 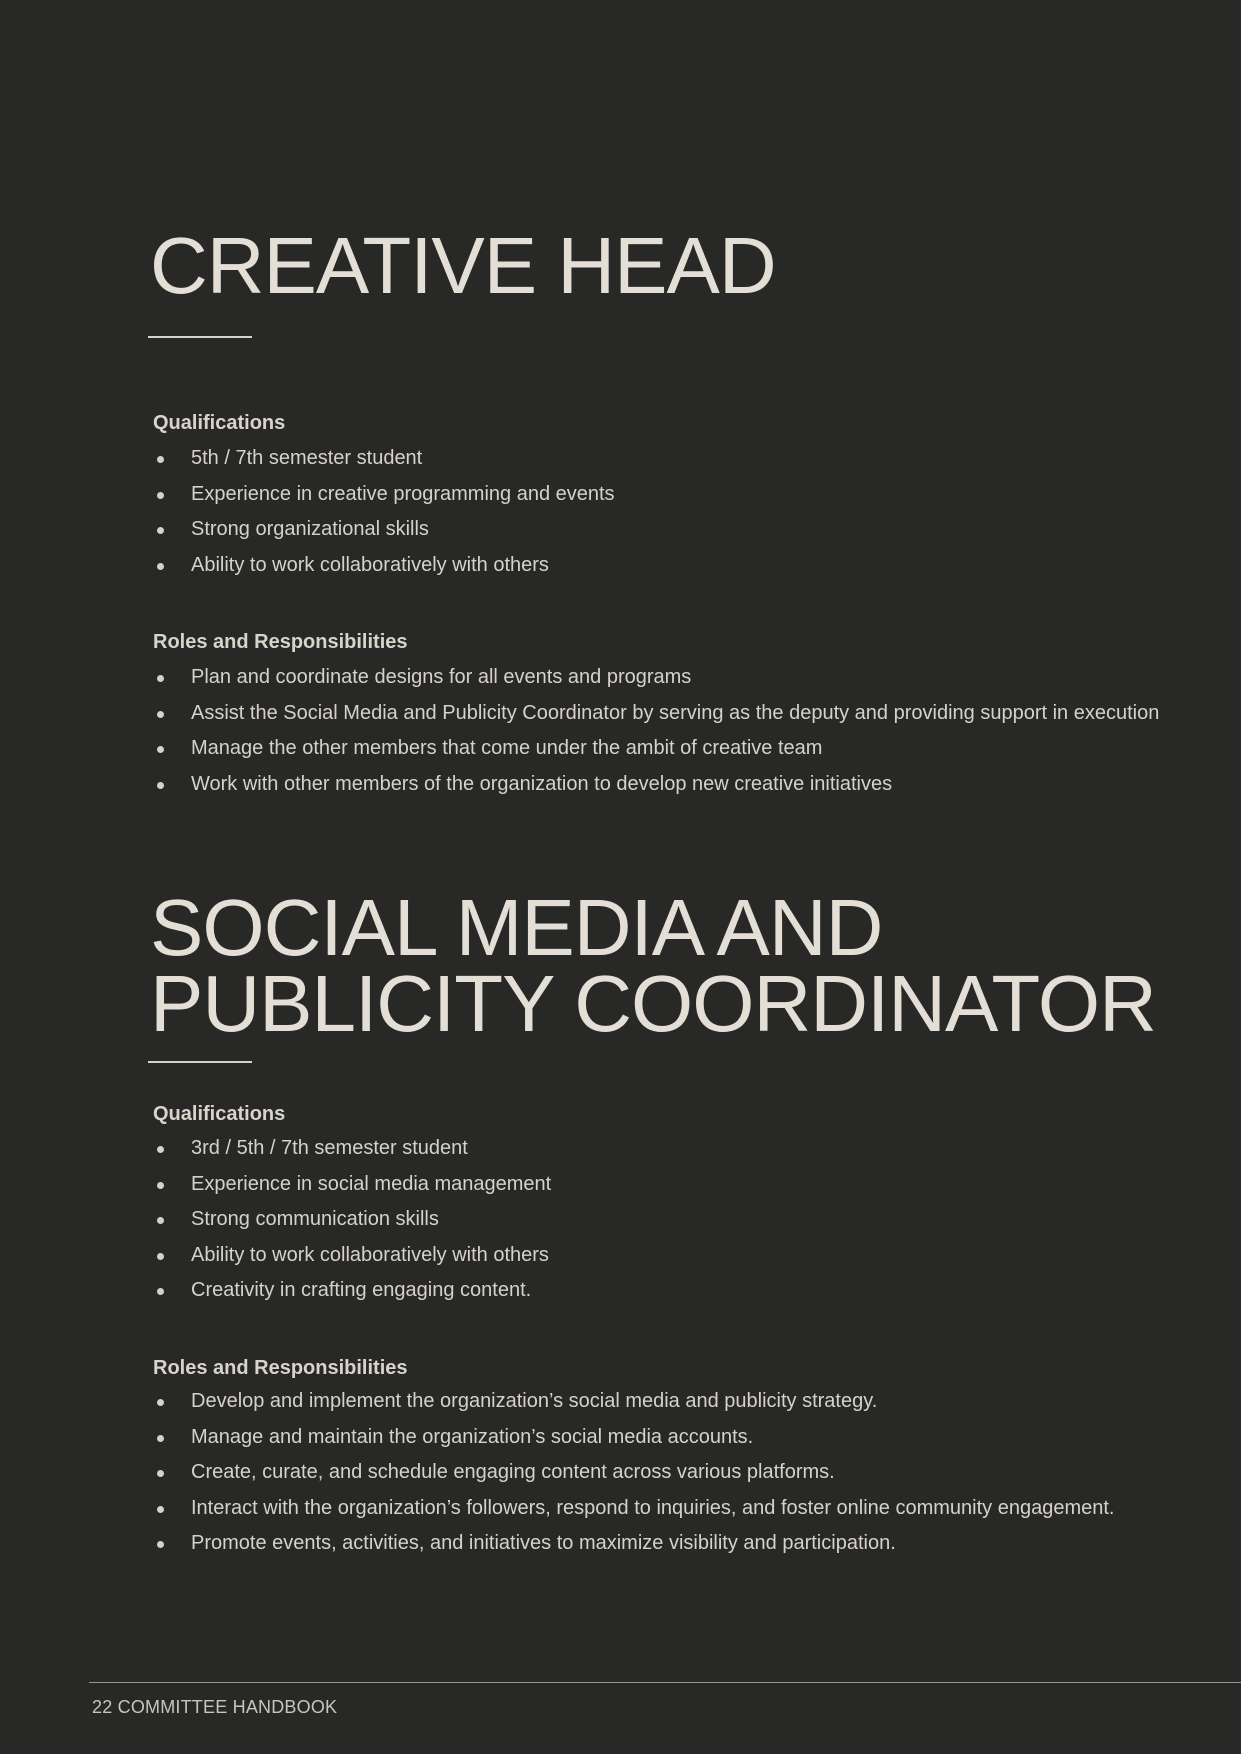 What do you see at coordinates (665, 1682) in the screenshot?
I see `footer-divider` at bounding box center [665, 1682].